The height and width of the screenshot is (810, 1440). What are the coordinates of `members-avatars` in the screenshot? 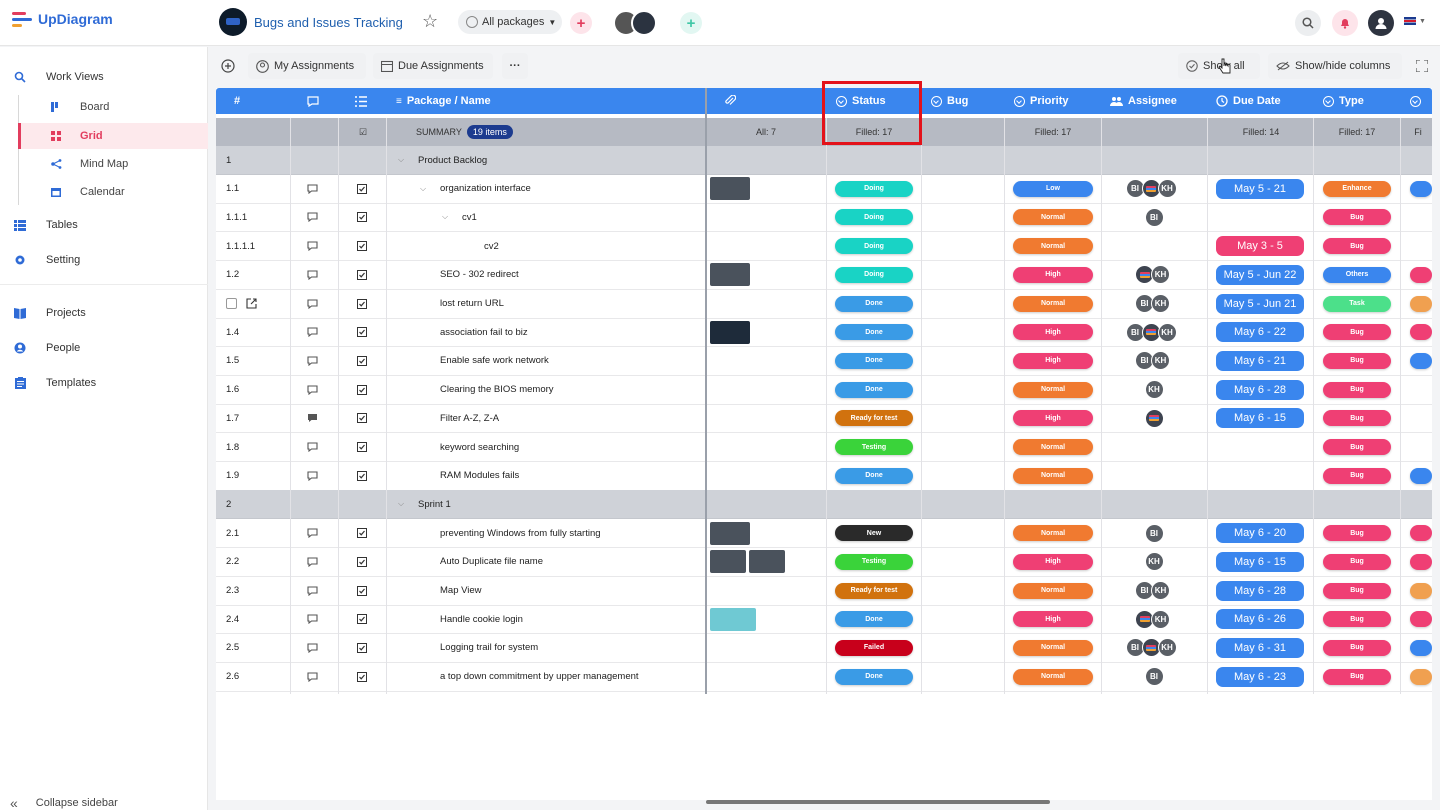 It's located at (635, 23).